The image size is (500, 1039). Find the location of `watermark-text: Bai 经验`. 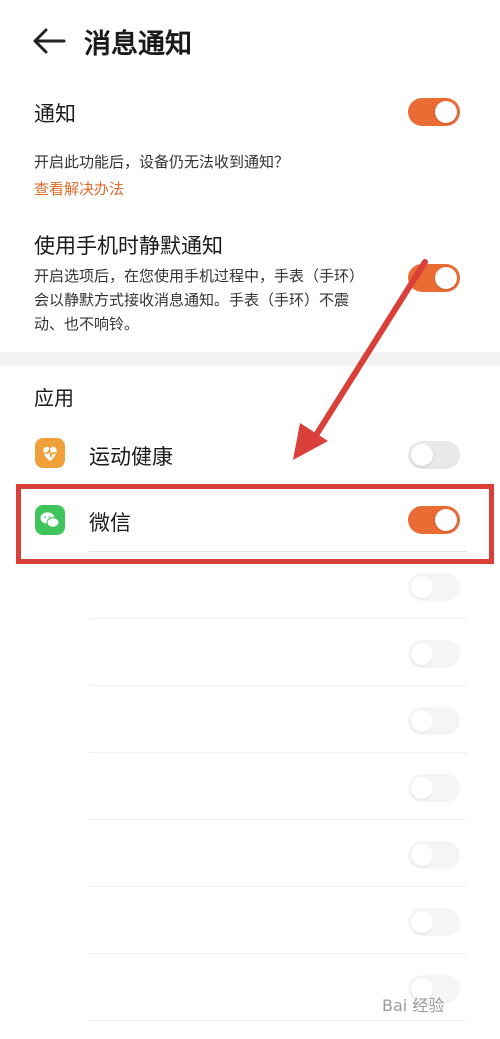

watermark-text: Bai 经验 is located at coordinates (413, 1005).